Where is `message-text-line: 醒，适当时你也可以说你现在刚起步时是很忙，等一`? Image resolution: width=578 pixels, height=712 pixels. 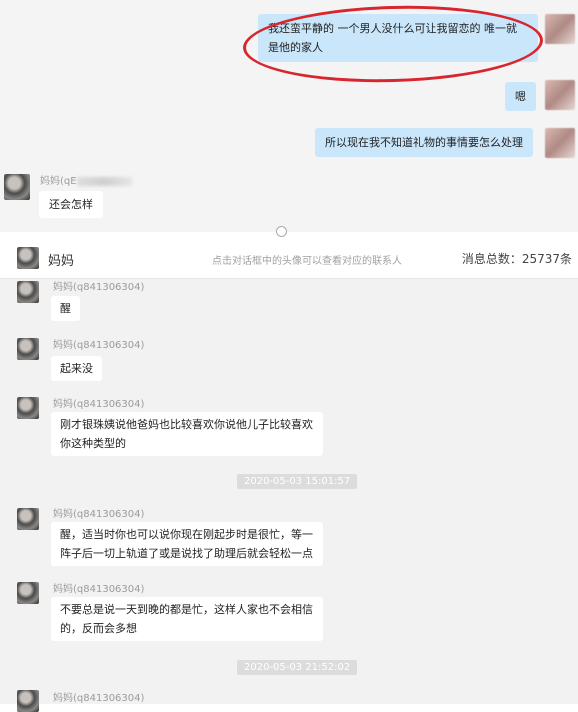 message-text-line: 醒，适当时你也可以说你现在刚起步时是很忙，等一 is located at coordinates (186, 534).